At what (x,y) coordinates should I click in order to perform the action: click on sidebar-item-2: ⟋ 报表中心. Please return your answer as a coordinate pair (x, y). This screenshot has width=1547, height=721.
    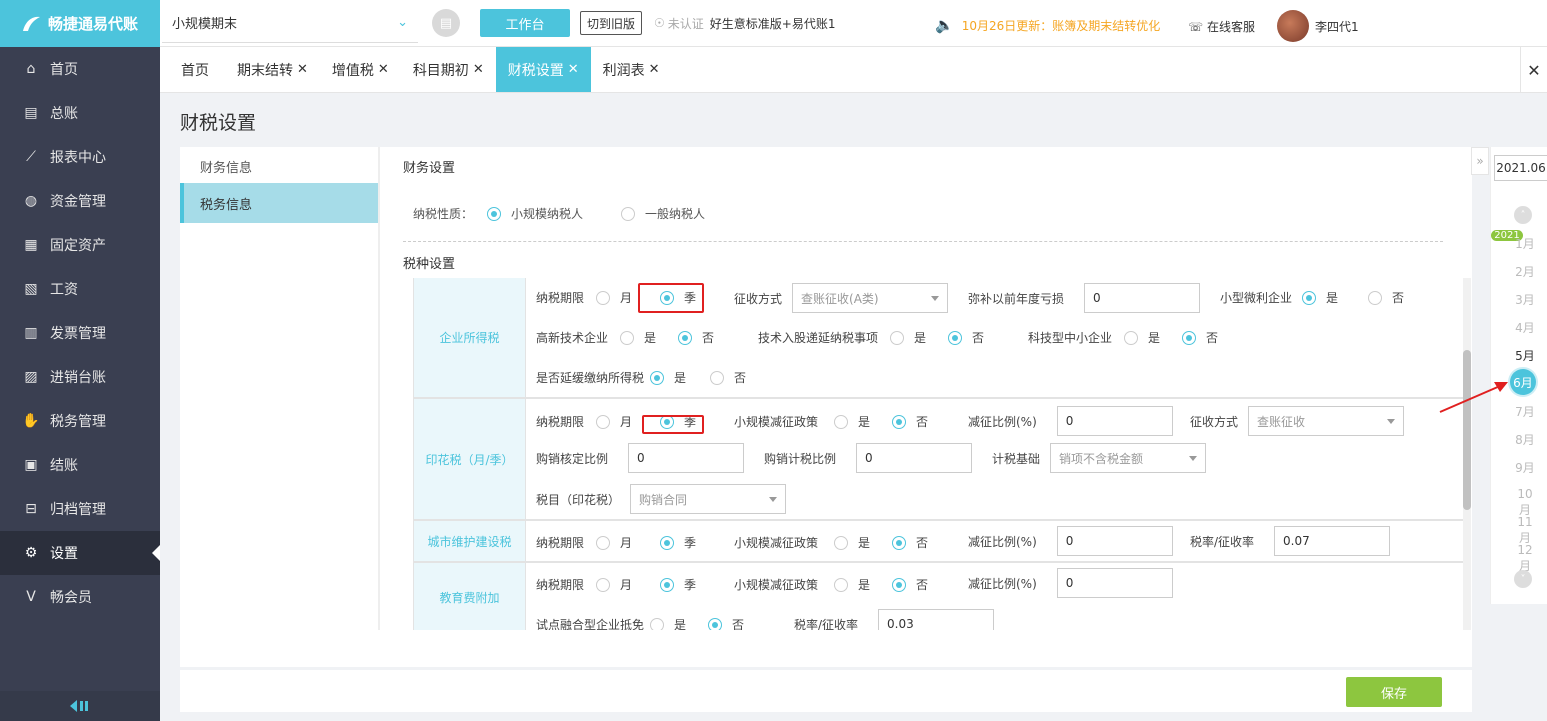
    Looking at the image, I should click on (80, 157).